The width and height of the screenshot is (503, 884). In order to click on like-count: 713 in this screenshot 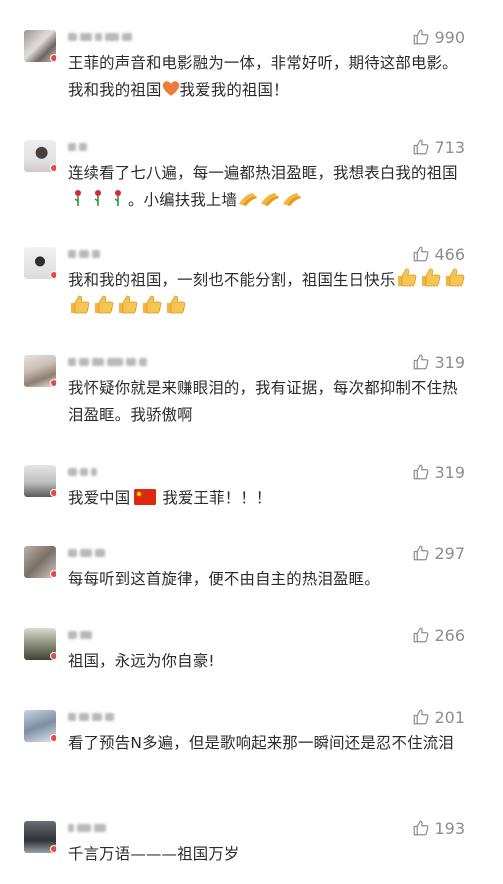, I will do `click(449, 147)`.